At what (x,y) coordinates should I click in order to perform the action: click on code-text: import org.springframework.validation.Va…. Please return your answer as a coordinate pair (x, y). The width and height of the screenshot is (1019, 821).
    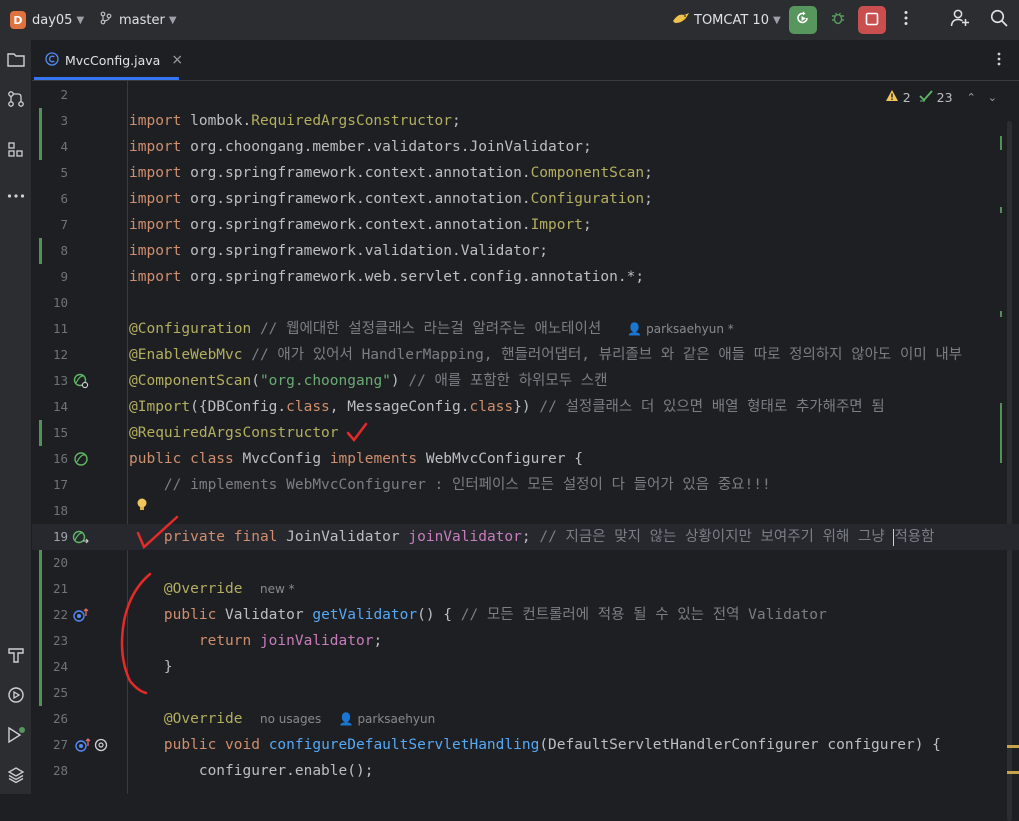
    Looking at the image, I should click on (339, 251).